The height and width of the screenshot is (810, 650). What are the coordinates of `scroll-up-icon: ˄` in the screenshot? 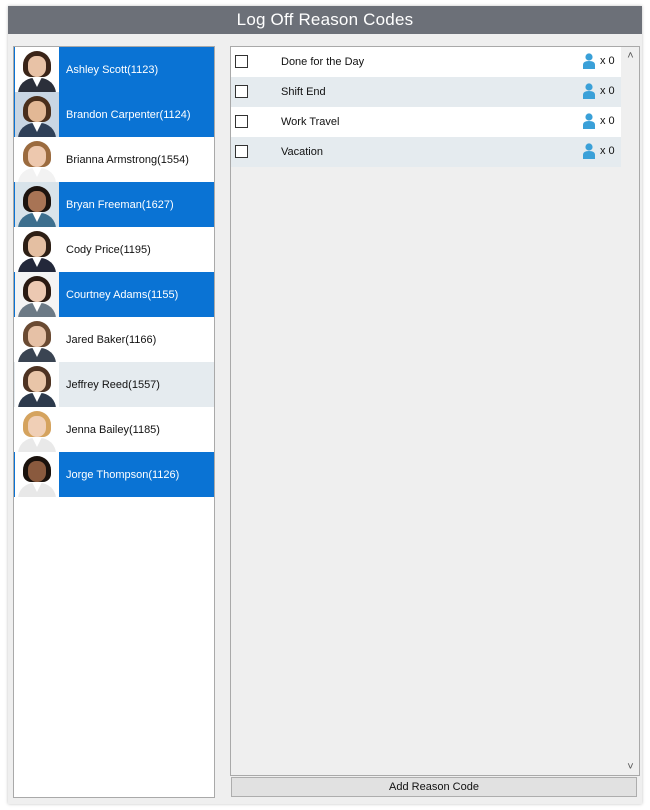 It's located at (630, 55).